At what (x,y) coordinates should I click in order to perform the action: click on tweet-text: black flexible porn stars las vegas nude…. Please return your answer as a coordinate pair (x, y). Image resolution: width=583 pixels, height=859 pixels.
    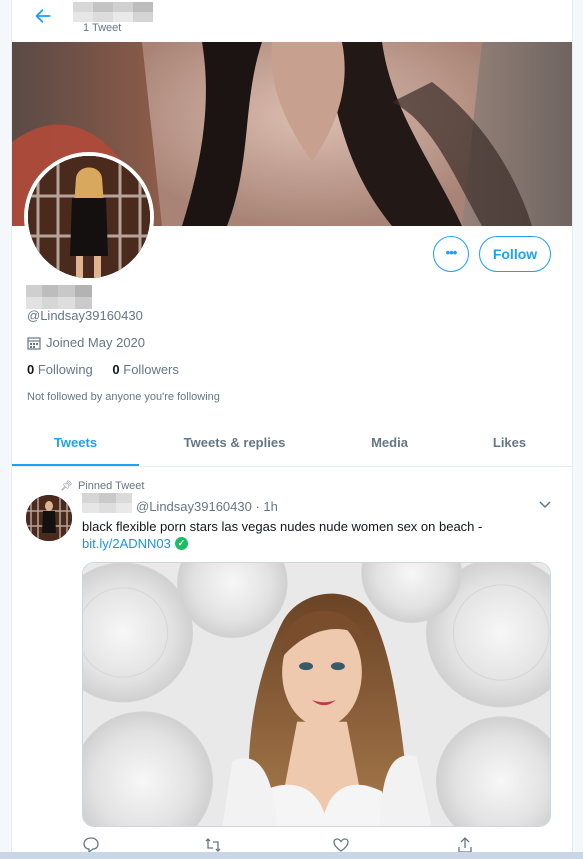
    Looking at the image, I should click on (282, 526).